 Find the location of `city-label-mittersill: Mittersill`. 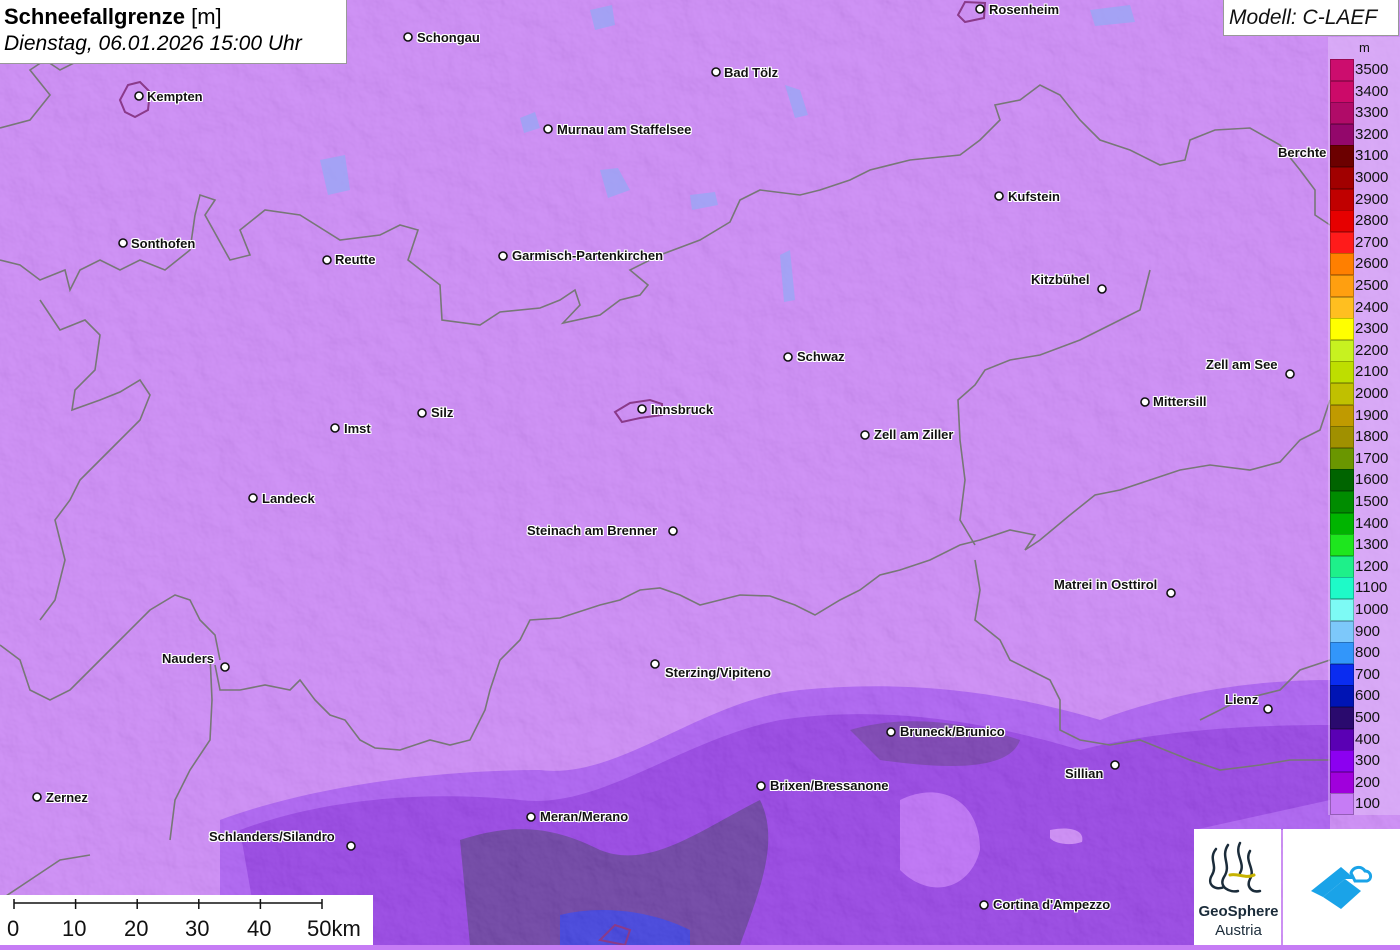

city-label-mittersill: Mittersill is located at coordinates (1180, 401).